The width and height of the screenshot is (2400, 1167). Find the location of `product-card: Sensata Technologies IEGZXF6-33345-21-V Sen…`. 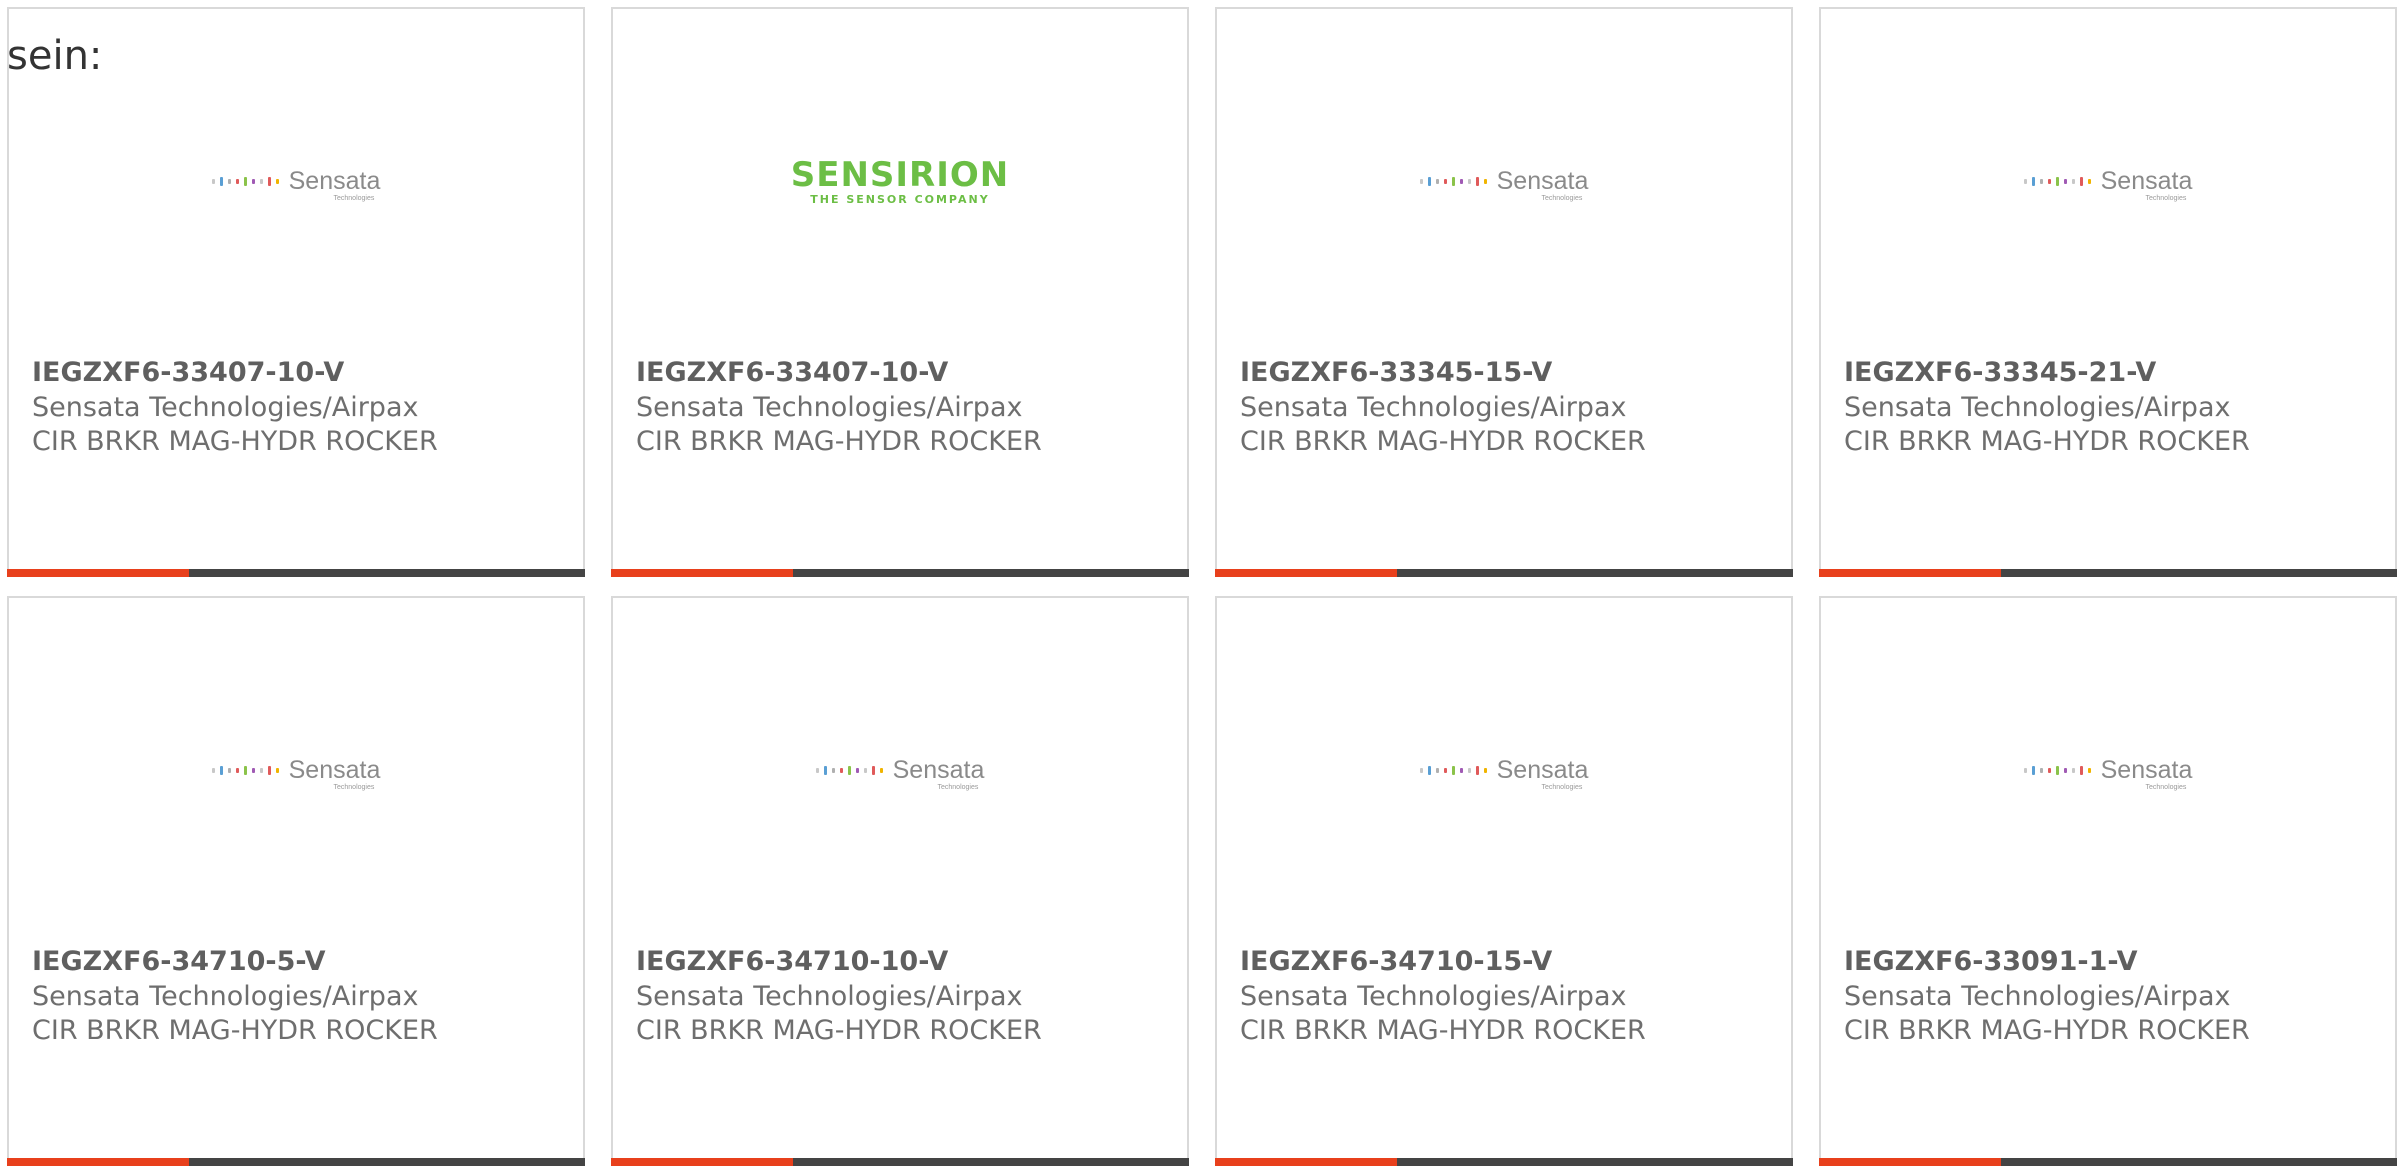

product-card: Sensata Technologies IEGZXF6-33345-21-V Sen… is located at coordinates (2108, 292).